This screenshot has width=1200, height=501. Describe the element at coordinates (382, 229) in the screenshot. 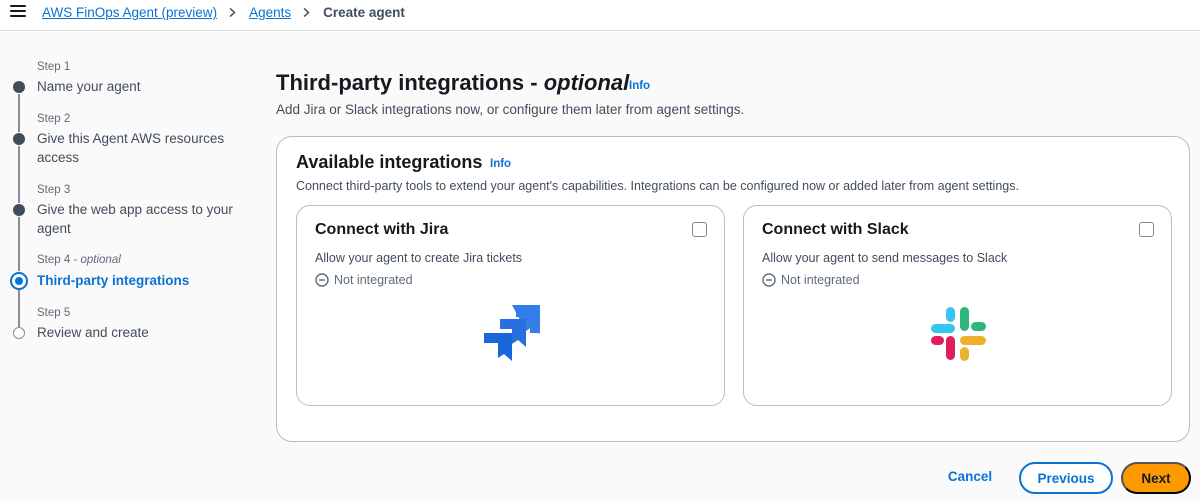

I see `card-title: Connect with Jira` at that location.